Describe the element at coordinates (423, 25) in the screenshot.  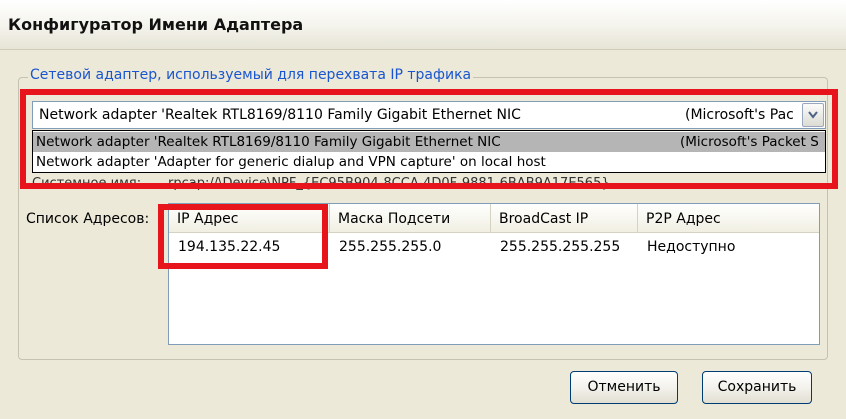
I see `title-bar: Конфигуратор Имени Адаптера` at that location.